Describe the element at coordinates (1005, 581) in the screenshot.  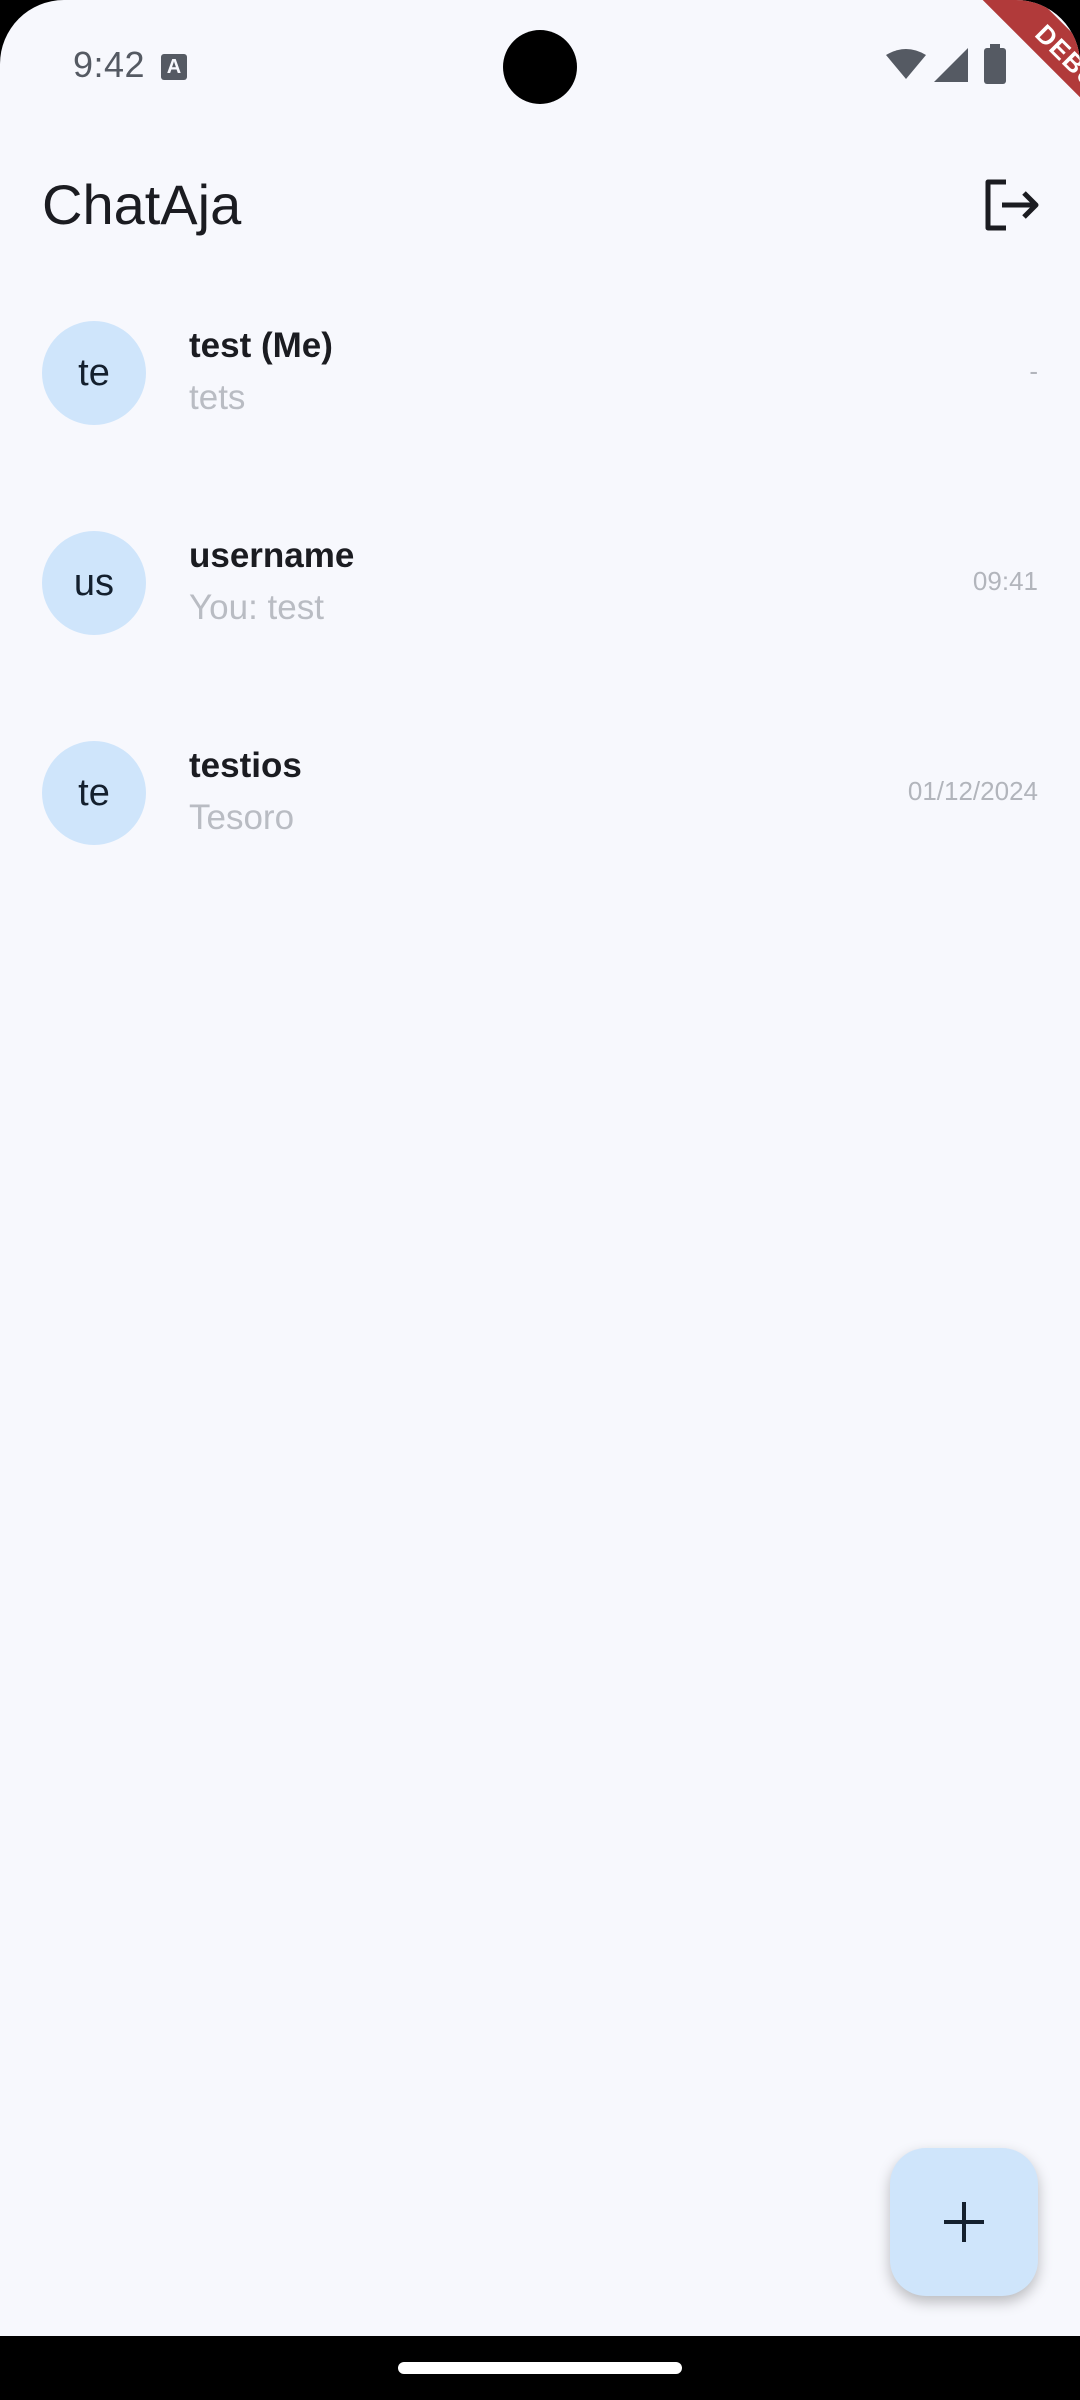
I see `chat-time: 09:41` at that location.